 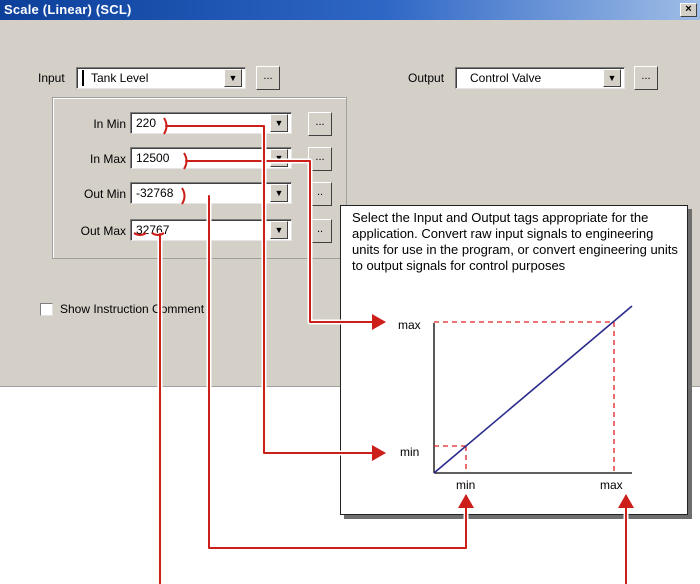 What do you see at coordinates (533, 389) in the screenshot?
I see `scale-line` at bounding box center [533, 389].